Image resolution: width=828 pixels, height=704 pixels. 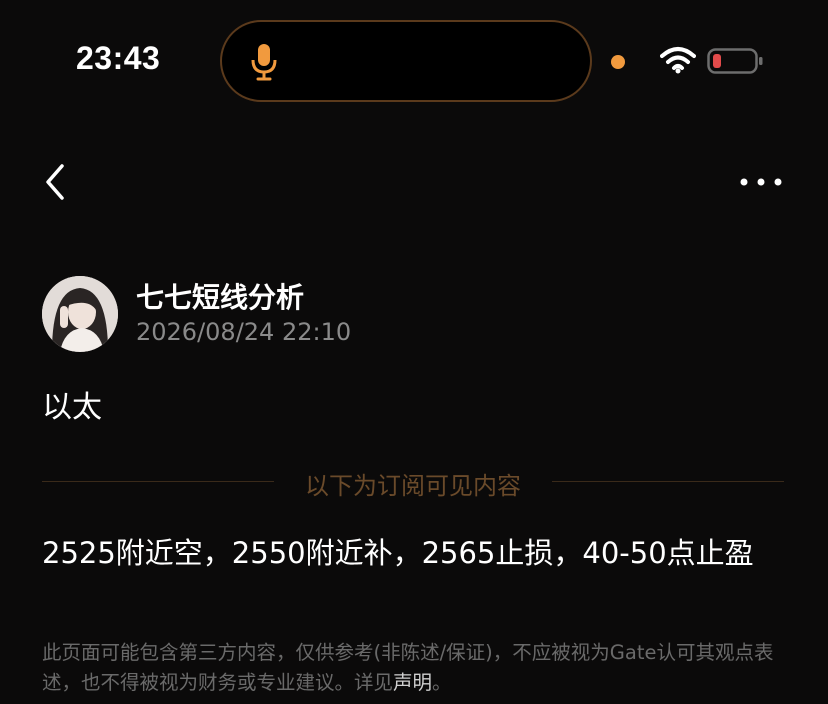 What do you see at coordinates (406, 61) in the screenshot?
I see `dynamic-island` at bounding box center [406, 61].